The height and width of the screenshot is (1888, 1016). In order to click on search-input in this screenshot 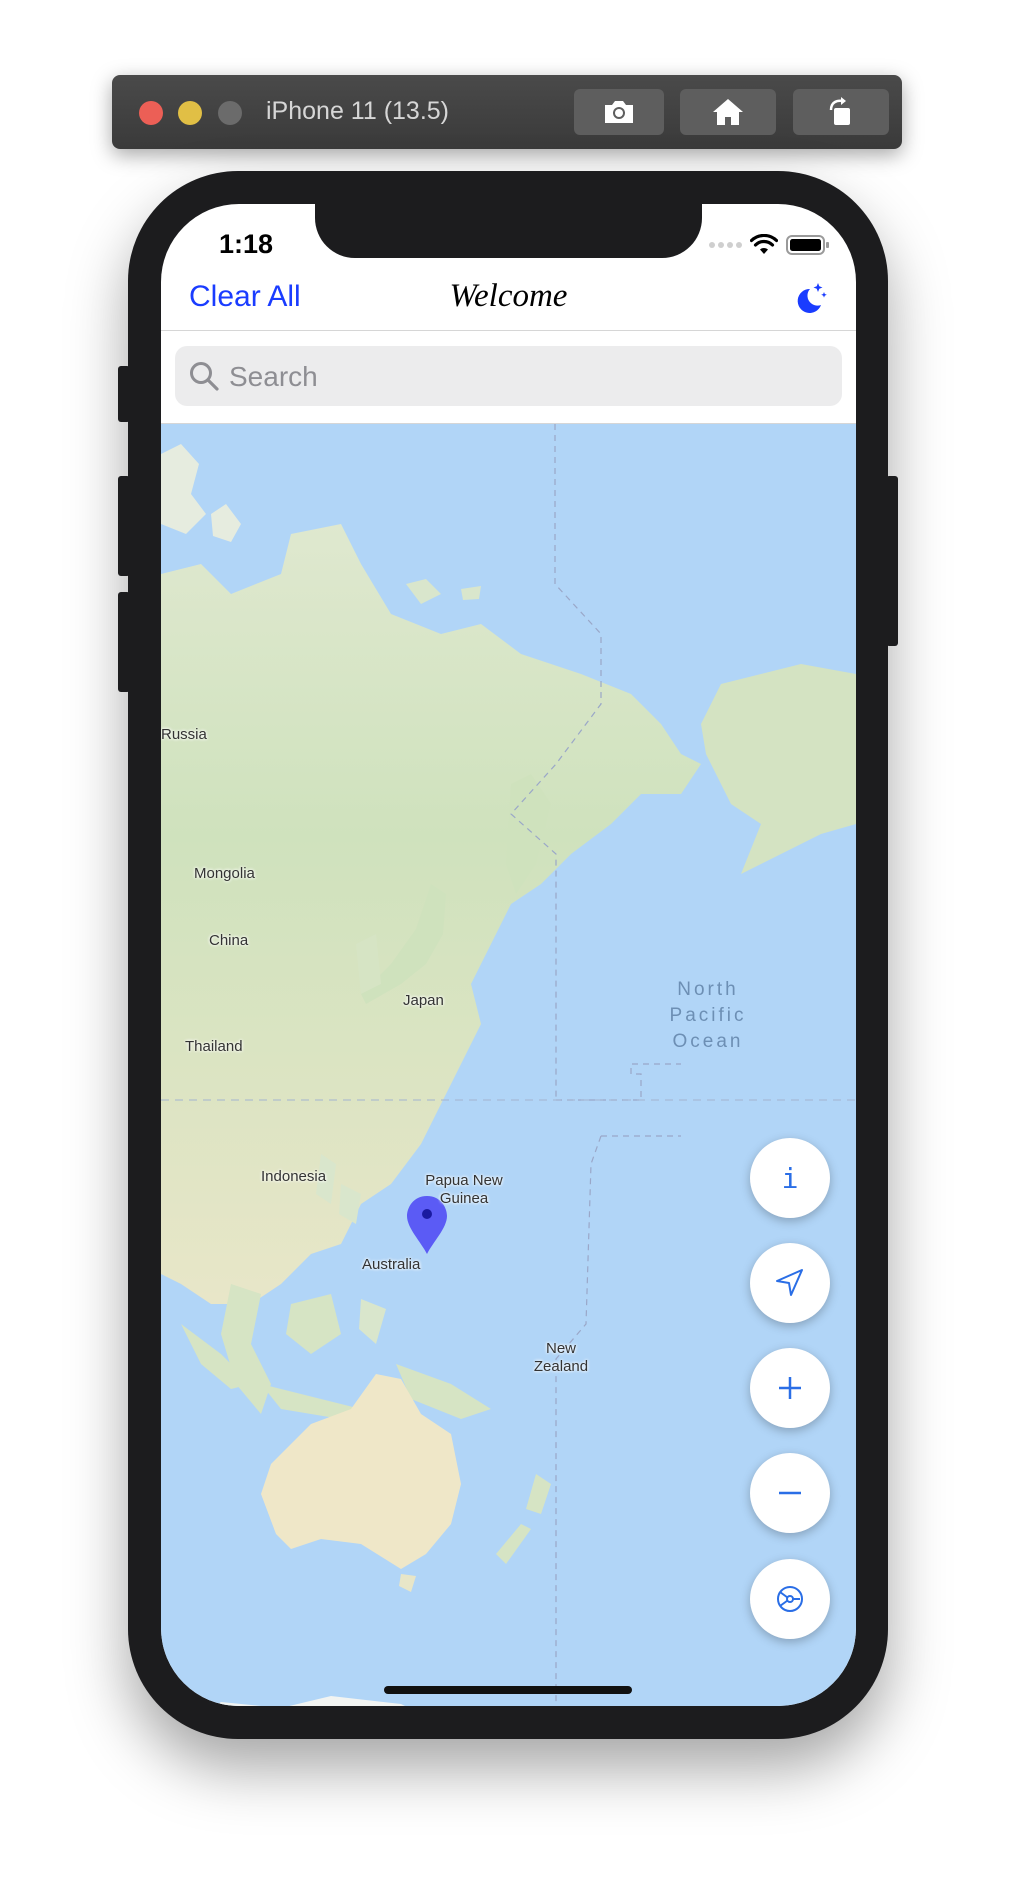, I will do `click(529, 377)`.